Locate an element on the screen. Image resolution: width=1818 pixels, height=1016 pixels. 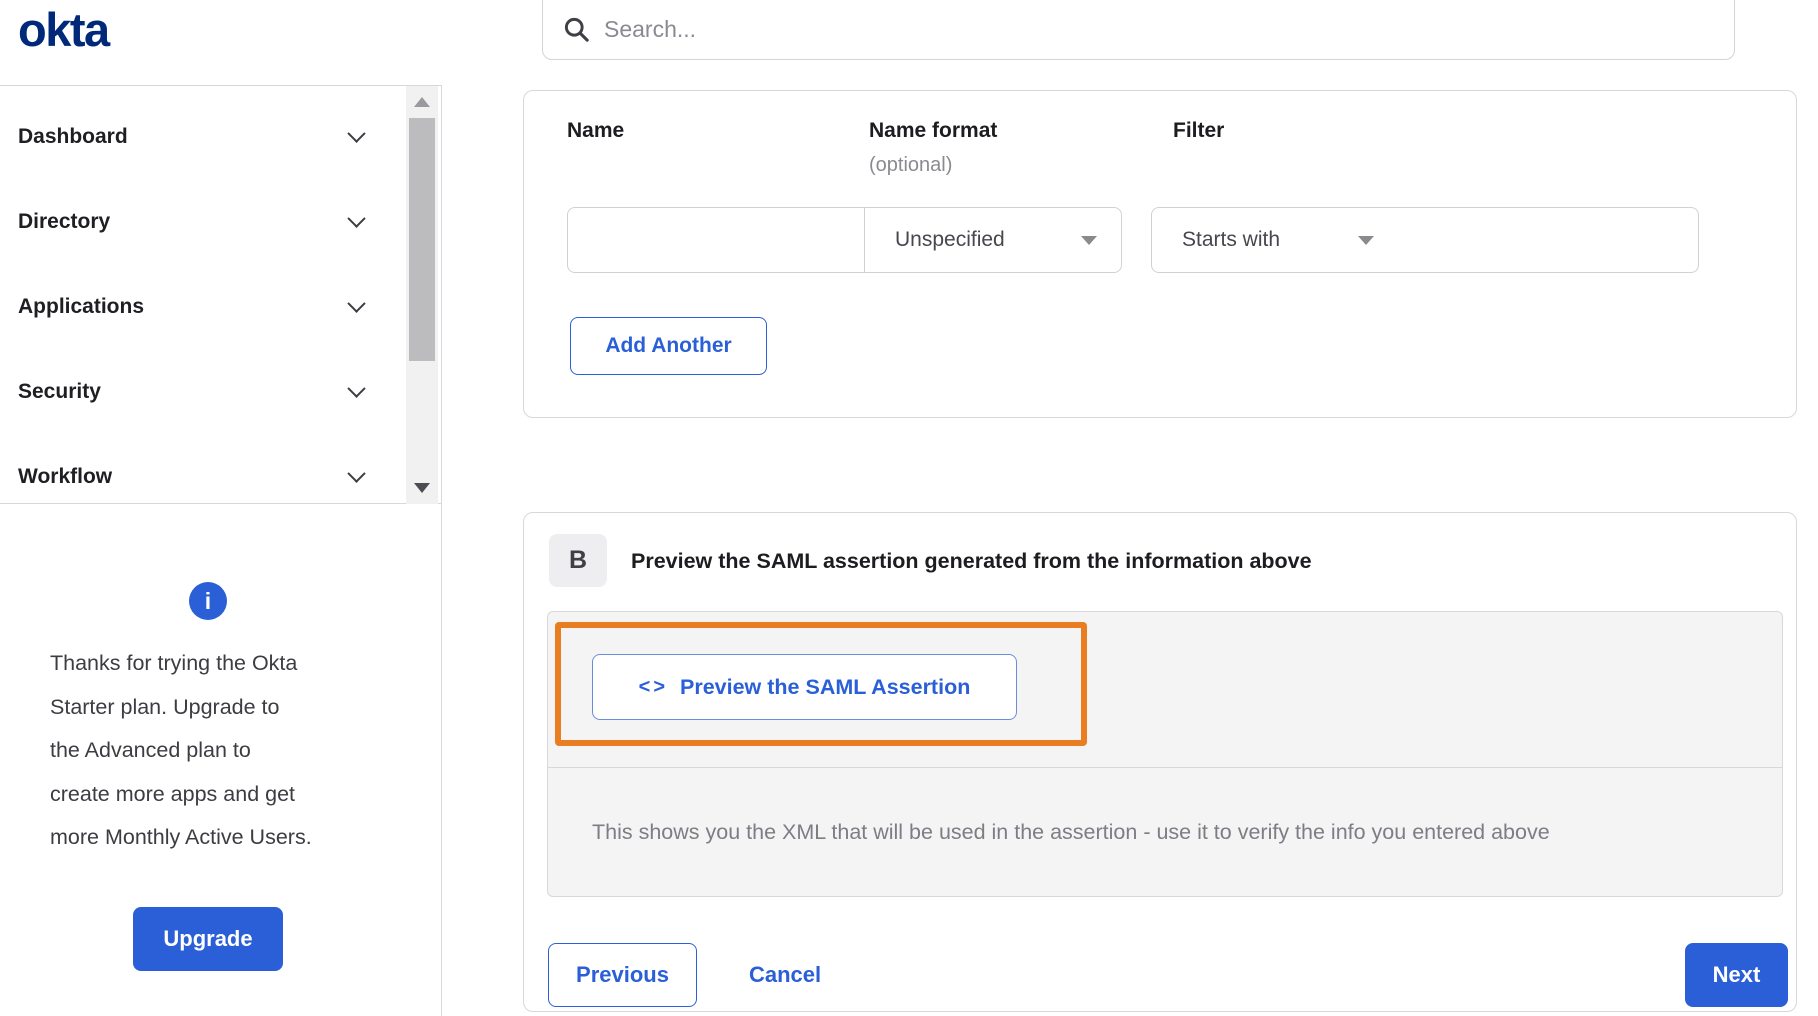
search-icon is located at coordinates (576, 29).